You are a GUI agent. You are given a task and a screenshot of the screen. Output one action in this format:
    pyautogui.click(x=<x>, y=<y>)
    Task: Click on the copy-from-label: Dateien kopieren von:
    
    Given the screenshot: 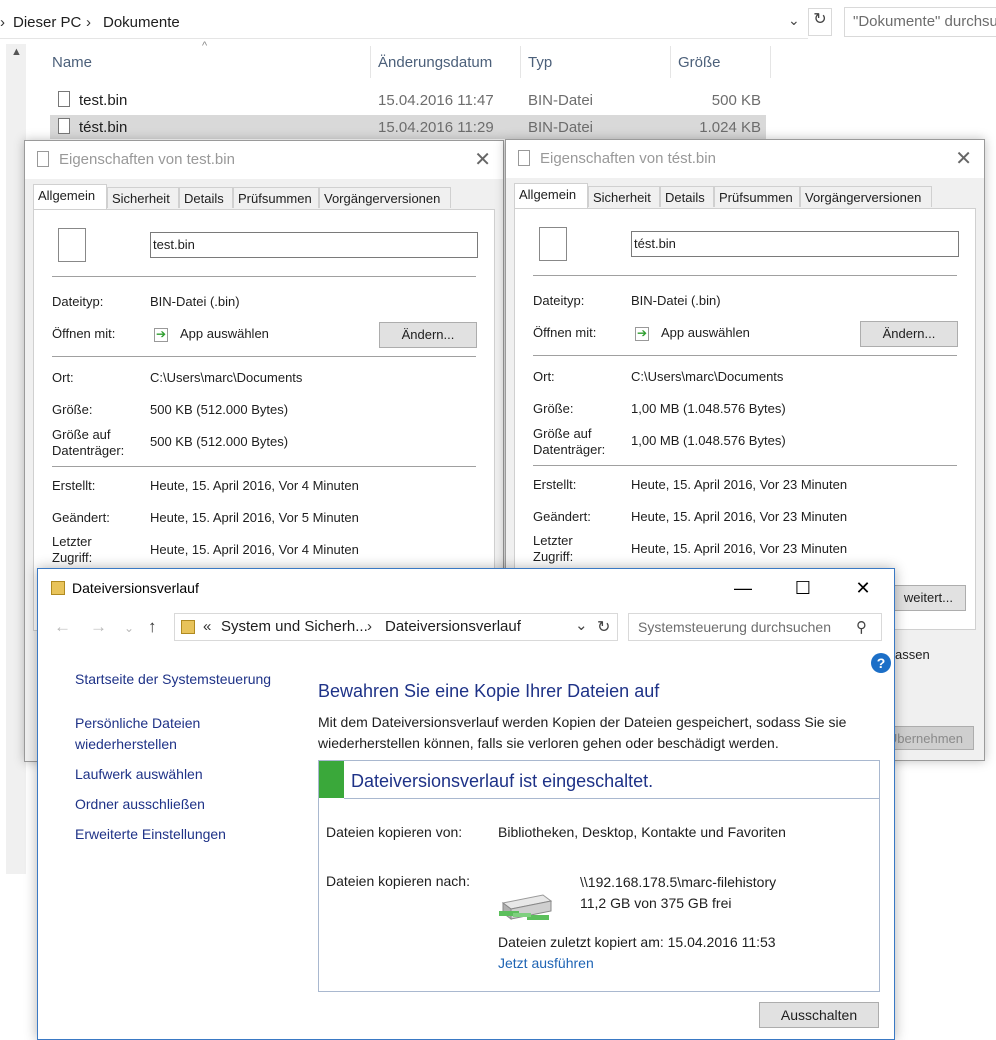 What is the action you would take?
    pyautogui.click(x=394, y=832)
    